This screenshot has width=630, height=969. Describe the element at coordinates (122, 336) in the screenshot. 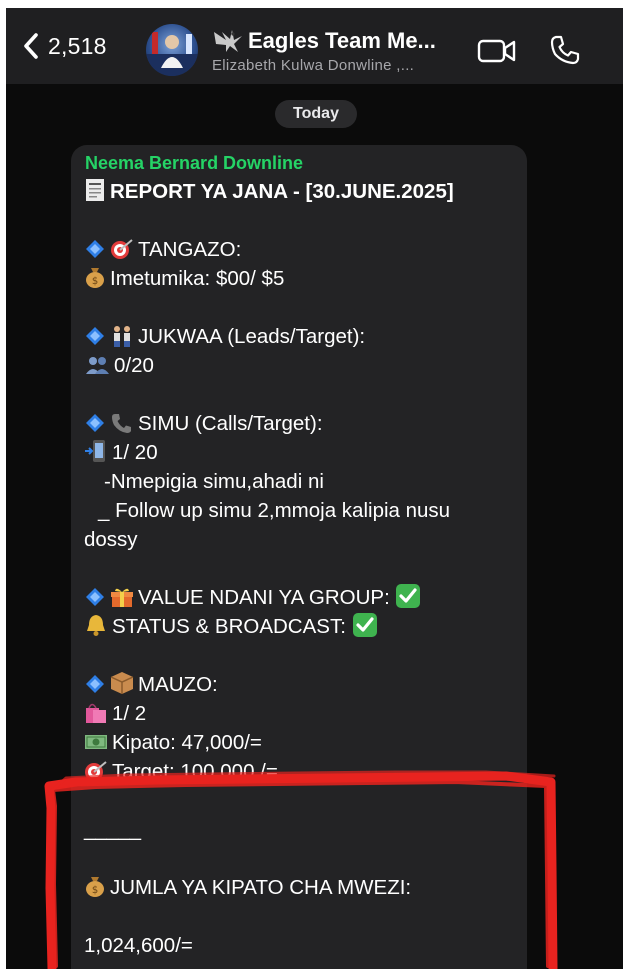

I see `people-holding-hands-icon` at that location.